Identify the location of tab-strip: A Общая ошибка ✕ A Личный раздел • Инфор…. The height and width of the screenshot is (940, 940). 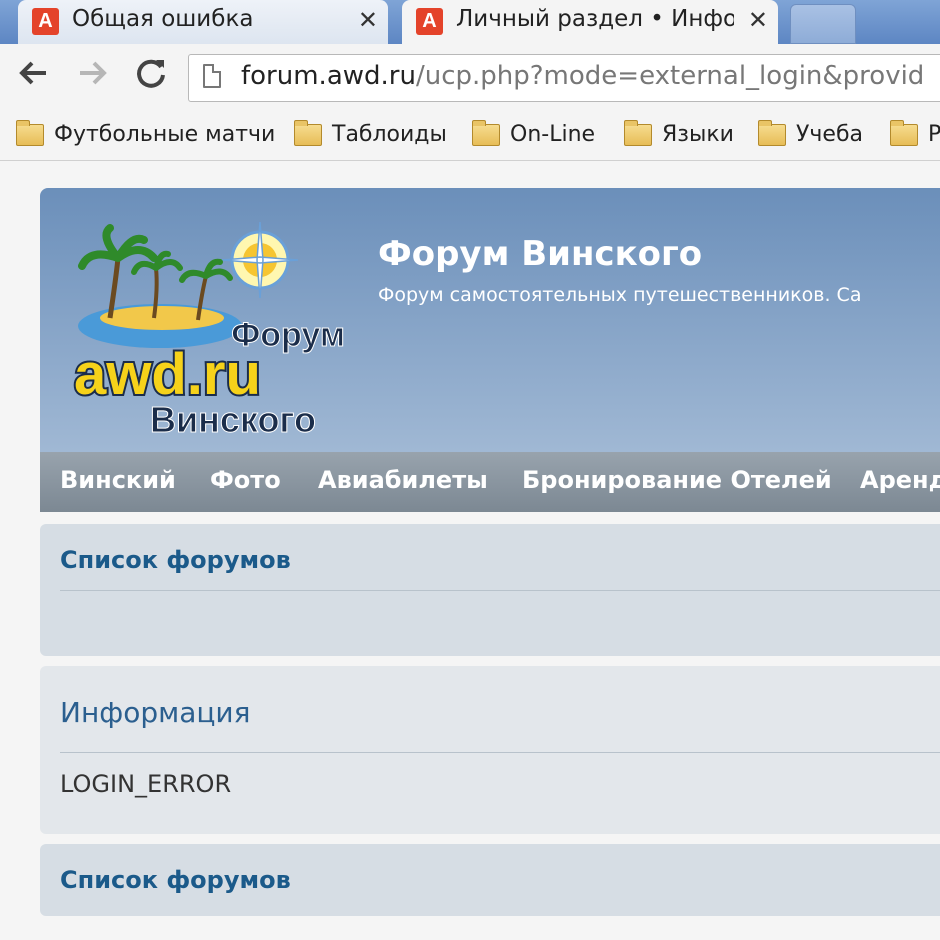
(470, 23).